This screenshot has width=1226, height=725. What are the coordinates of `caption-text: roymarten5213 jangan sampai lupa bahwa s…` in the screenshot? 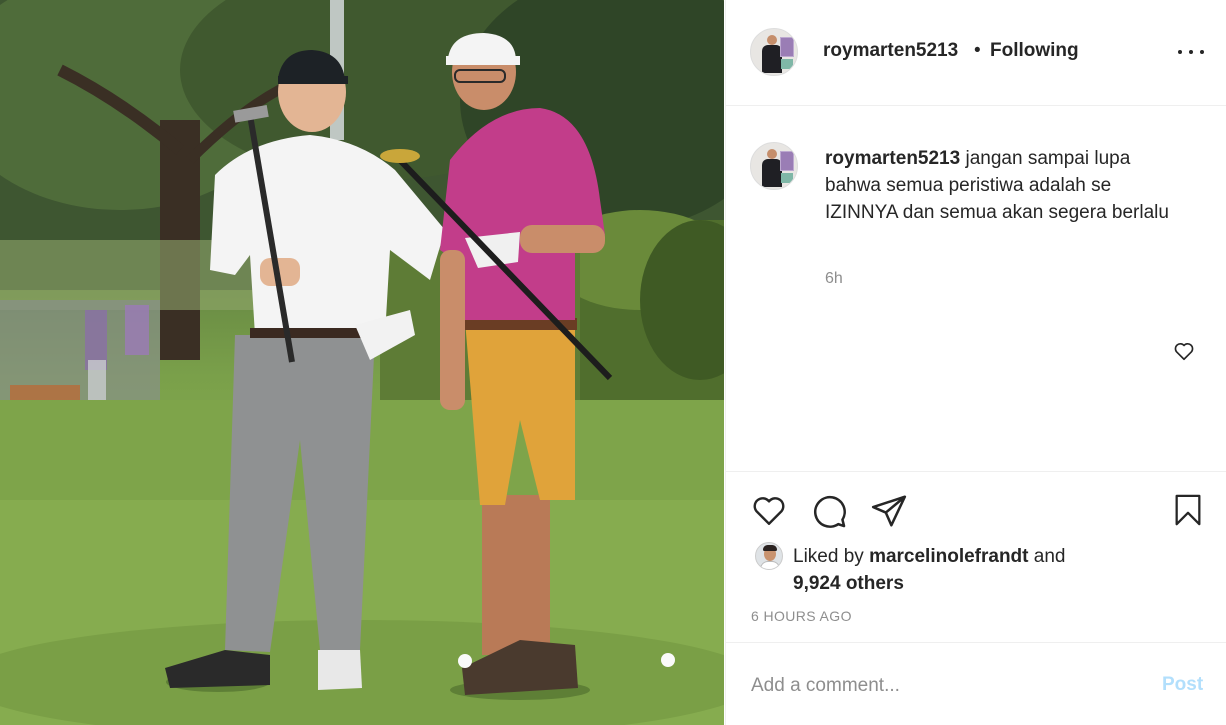 It's located at (1005, 185).